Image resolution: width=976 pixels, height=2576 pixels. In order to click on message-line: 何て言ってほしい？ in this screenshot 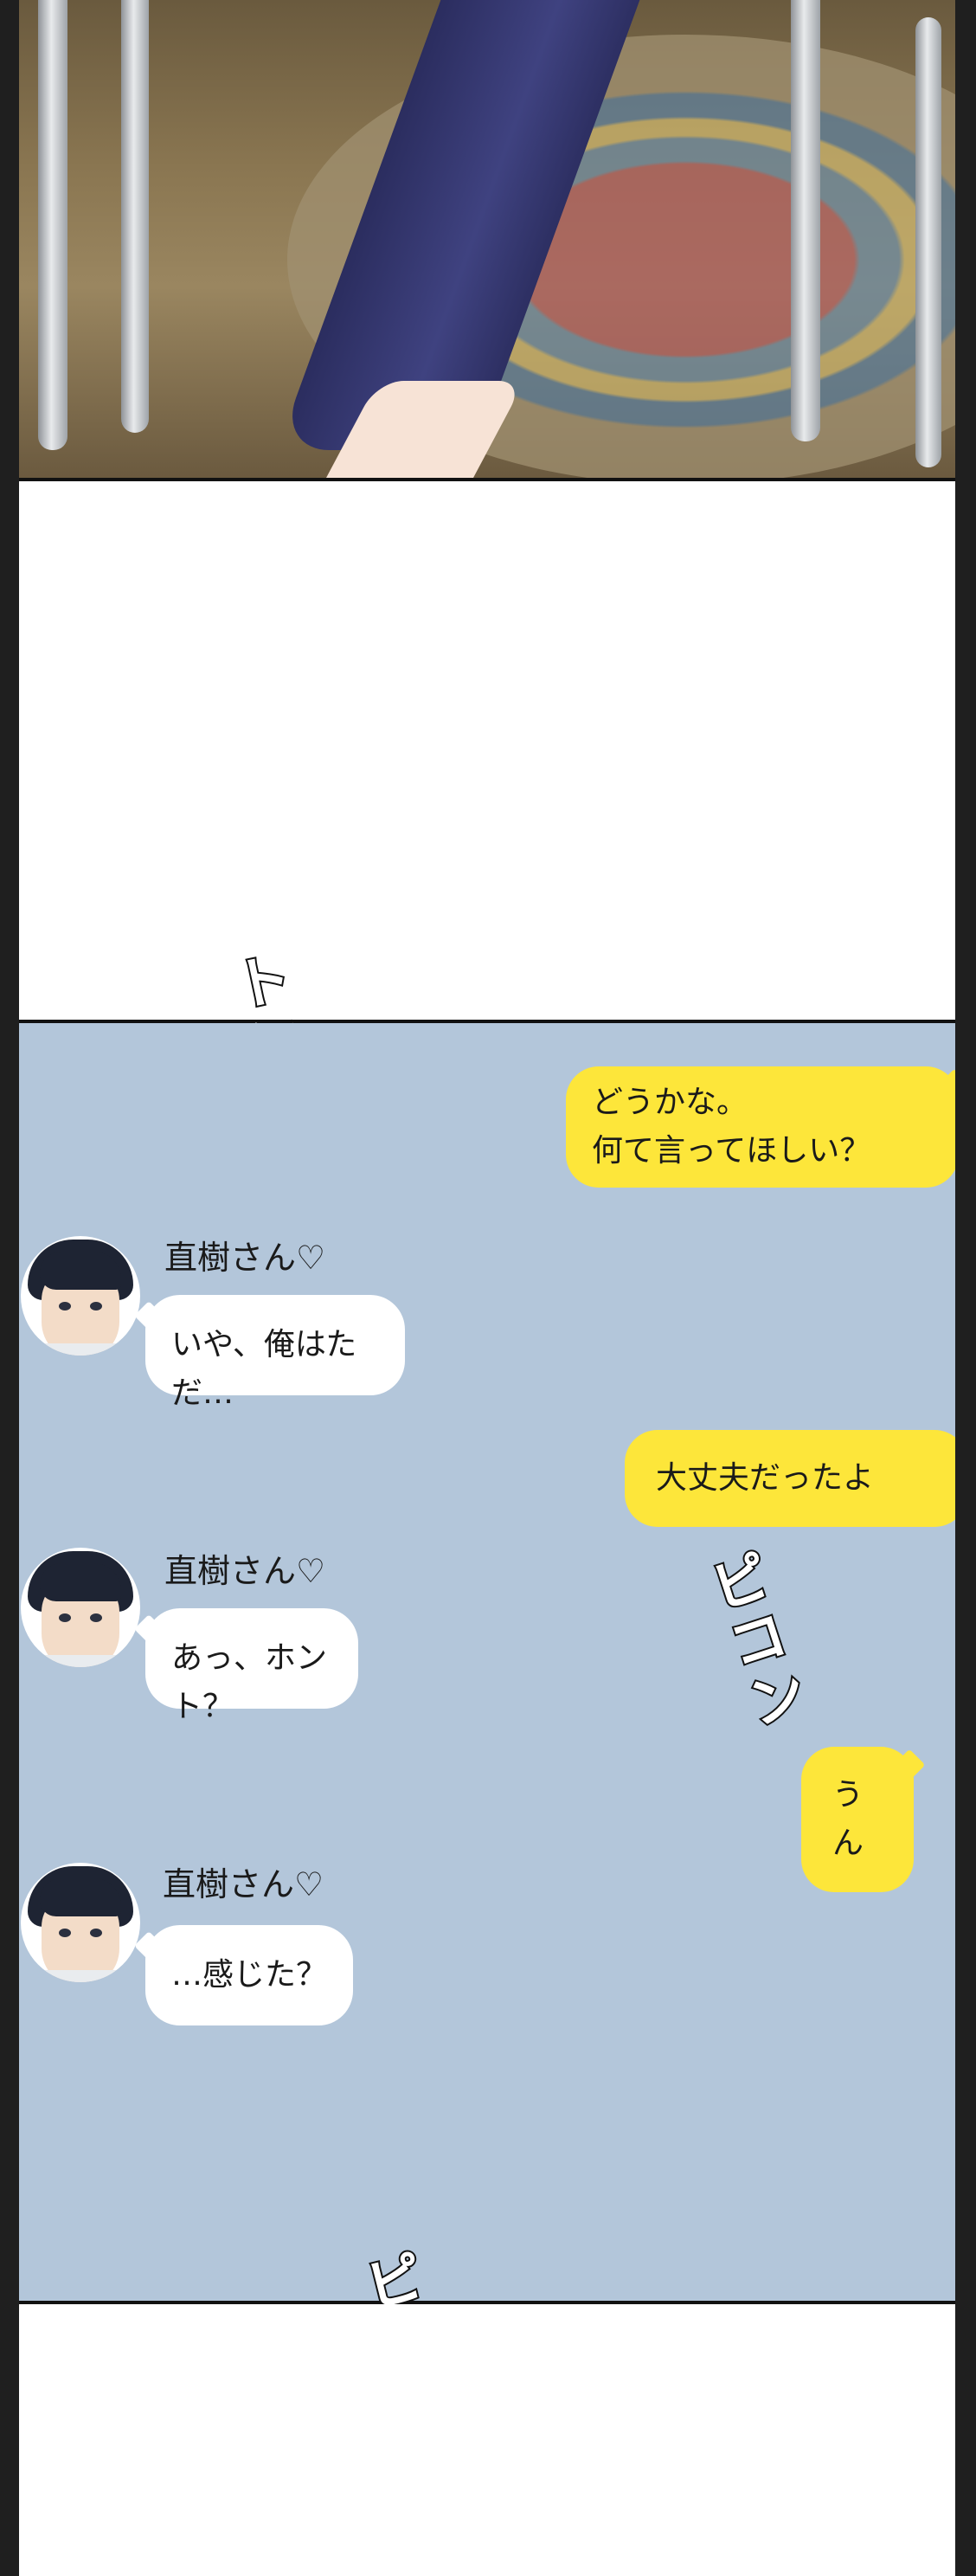, I will do `click(731, 1151)`.